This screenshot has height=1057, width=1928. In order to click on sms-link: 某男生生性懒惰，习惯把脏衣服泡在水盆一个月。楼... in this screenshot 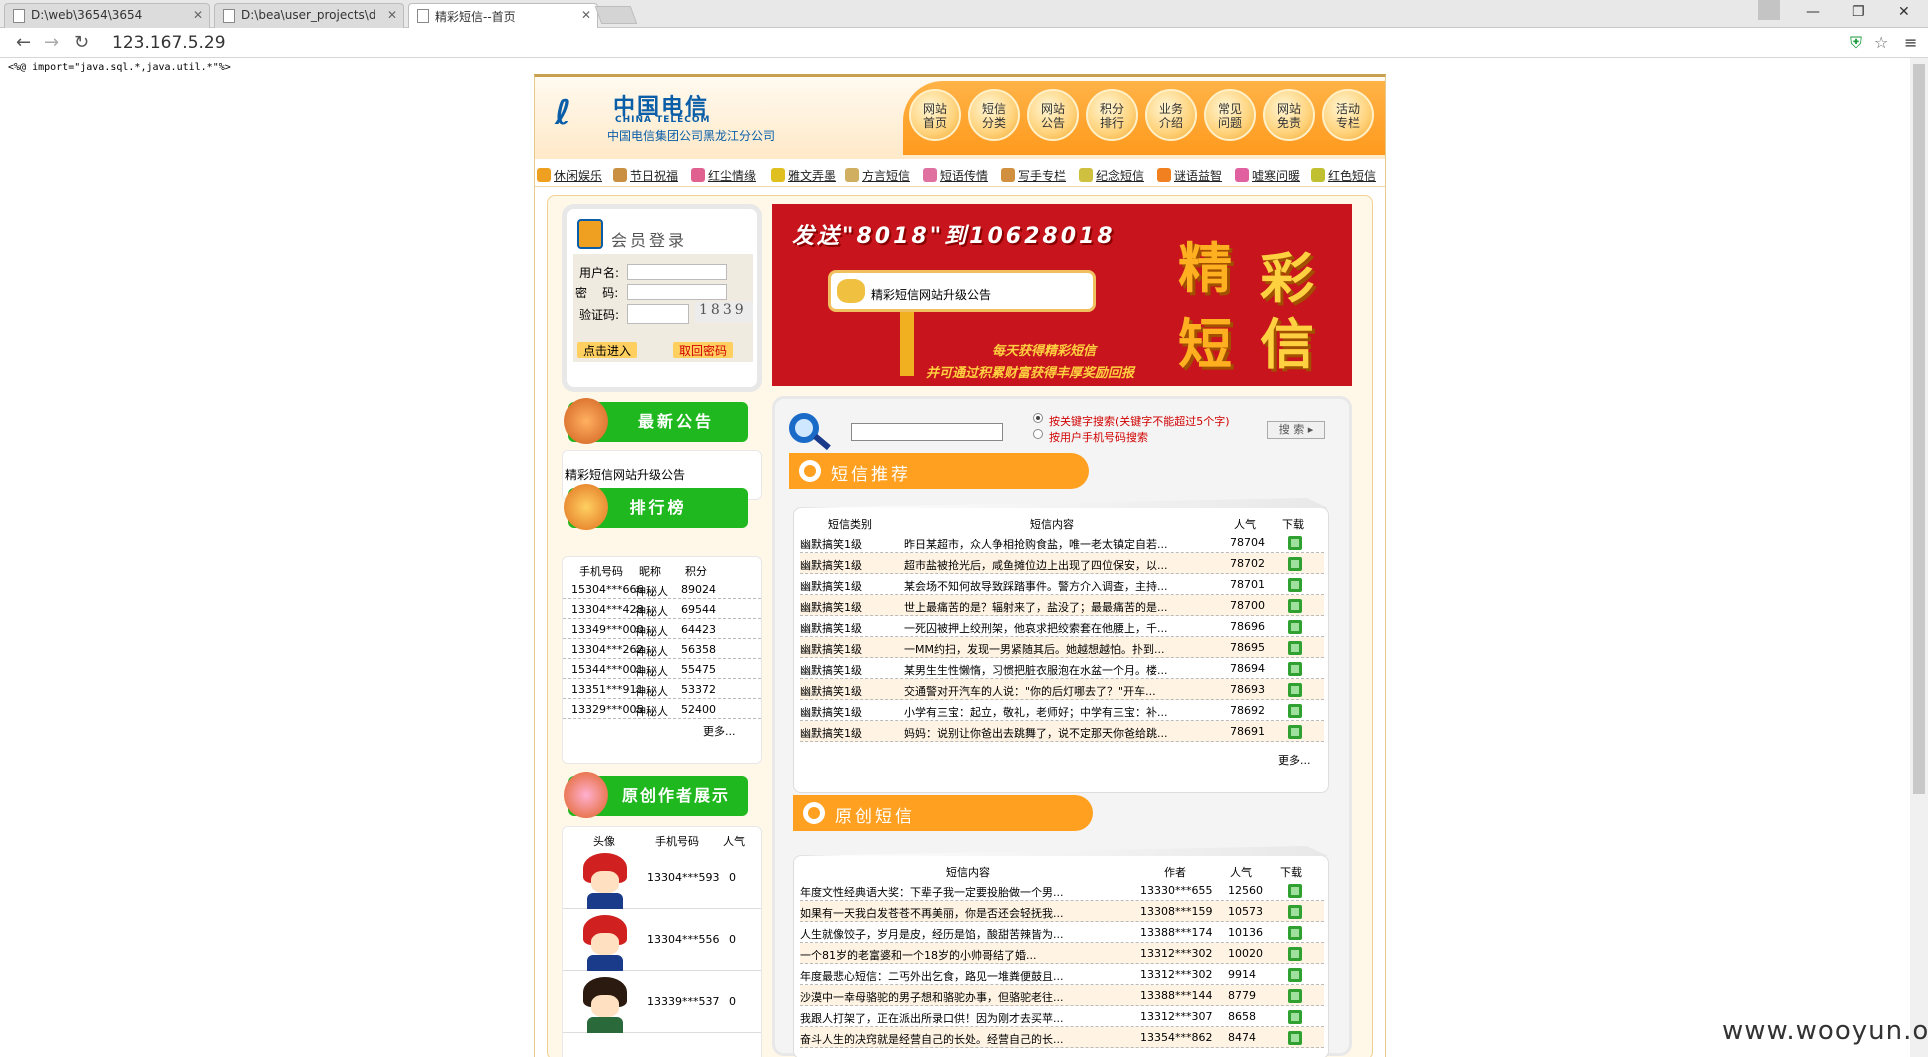, I will do `click(1054, 670)`.